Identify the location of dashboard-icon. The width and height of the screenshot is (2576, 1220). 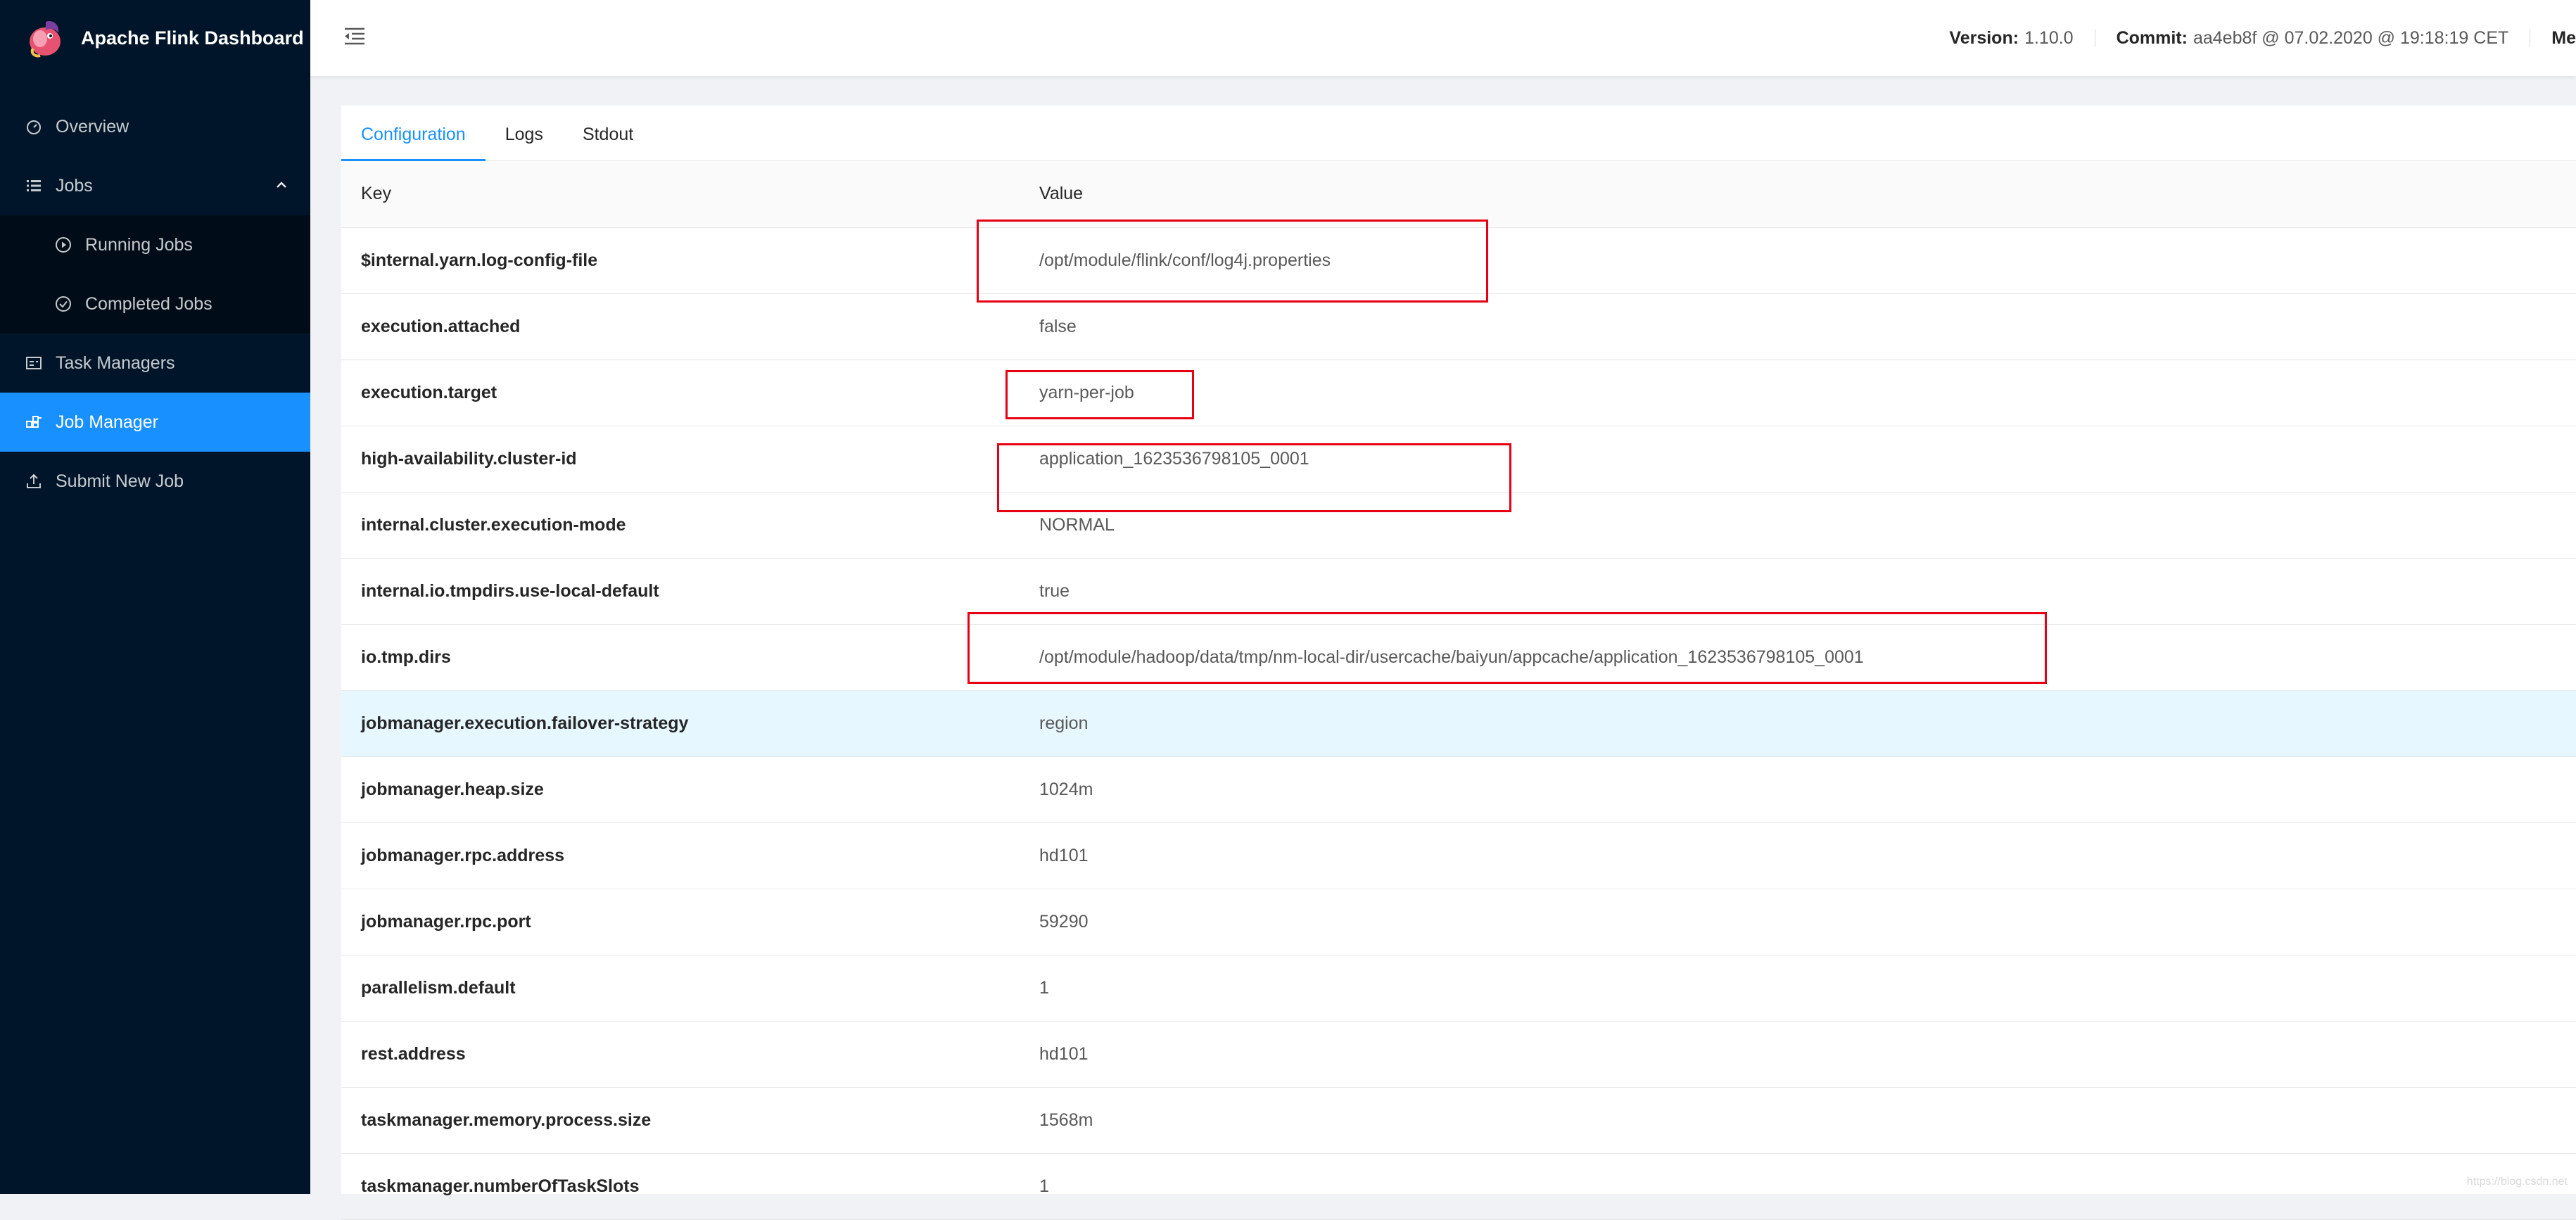
(34, 127).